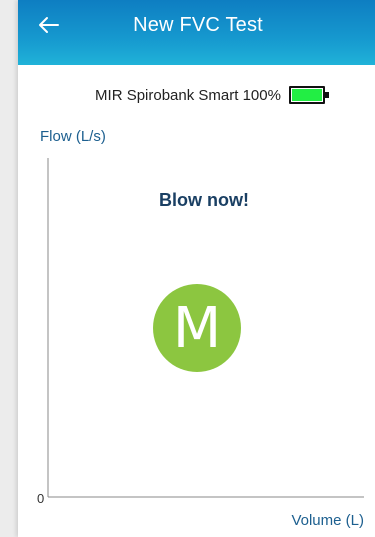 The width and height of the screenshot is (375, 537). What do you see at coordinates (327, 520) in the screenshot?
I see `x-axis-label: Volume (L)` at bounding box center [327, 520].